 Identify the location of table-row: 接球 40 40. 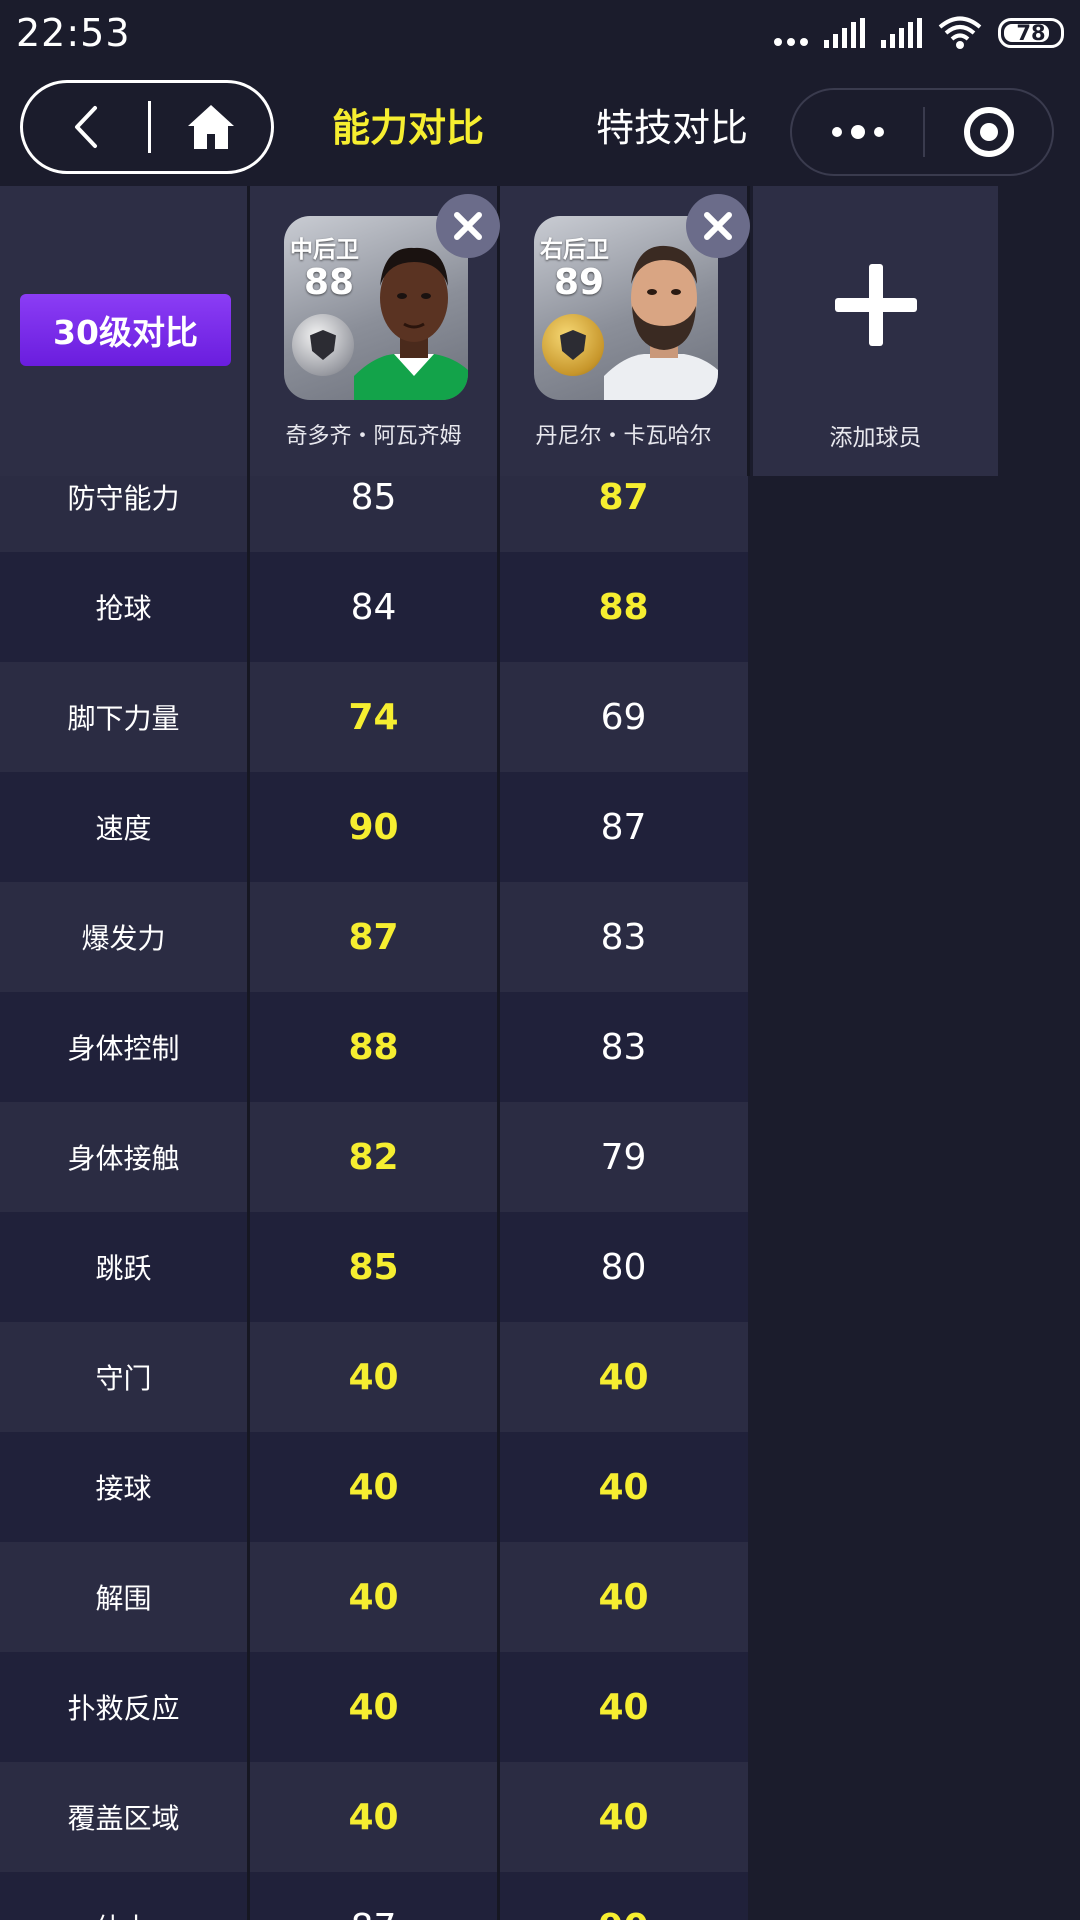
(374, 1487).